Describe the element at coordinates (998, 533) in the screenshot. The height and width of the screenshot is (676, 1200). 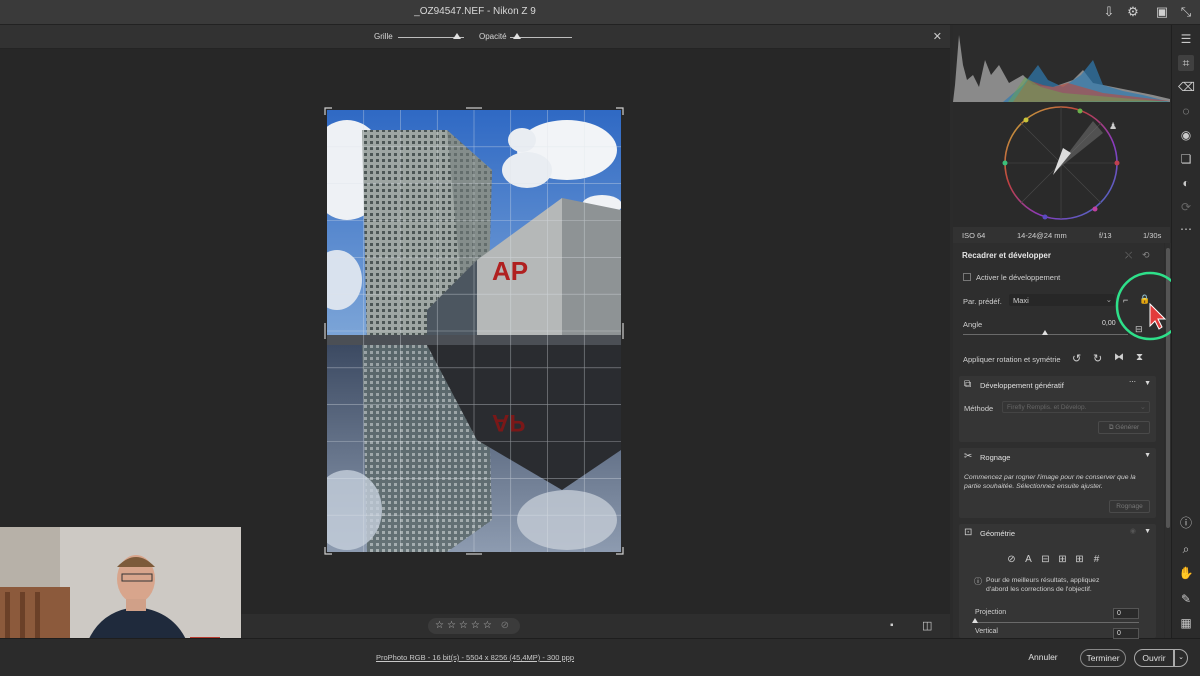
I see `geometry-title: Géométrie` at that location.